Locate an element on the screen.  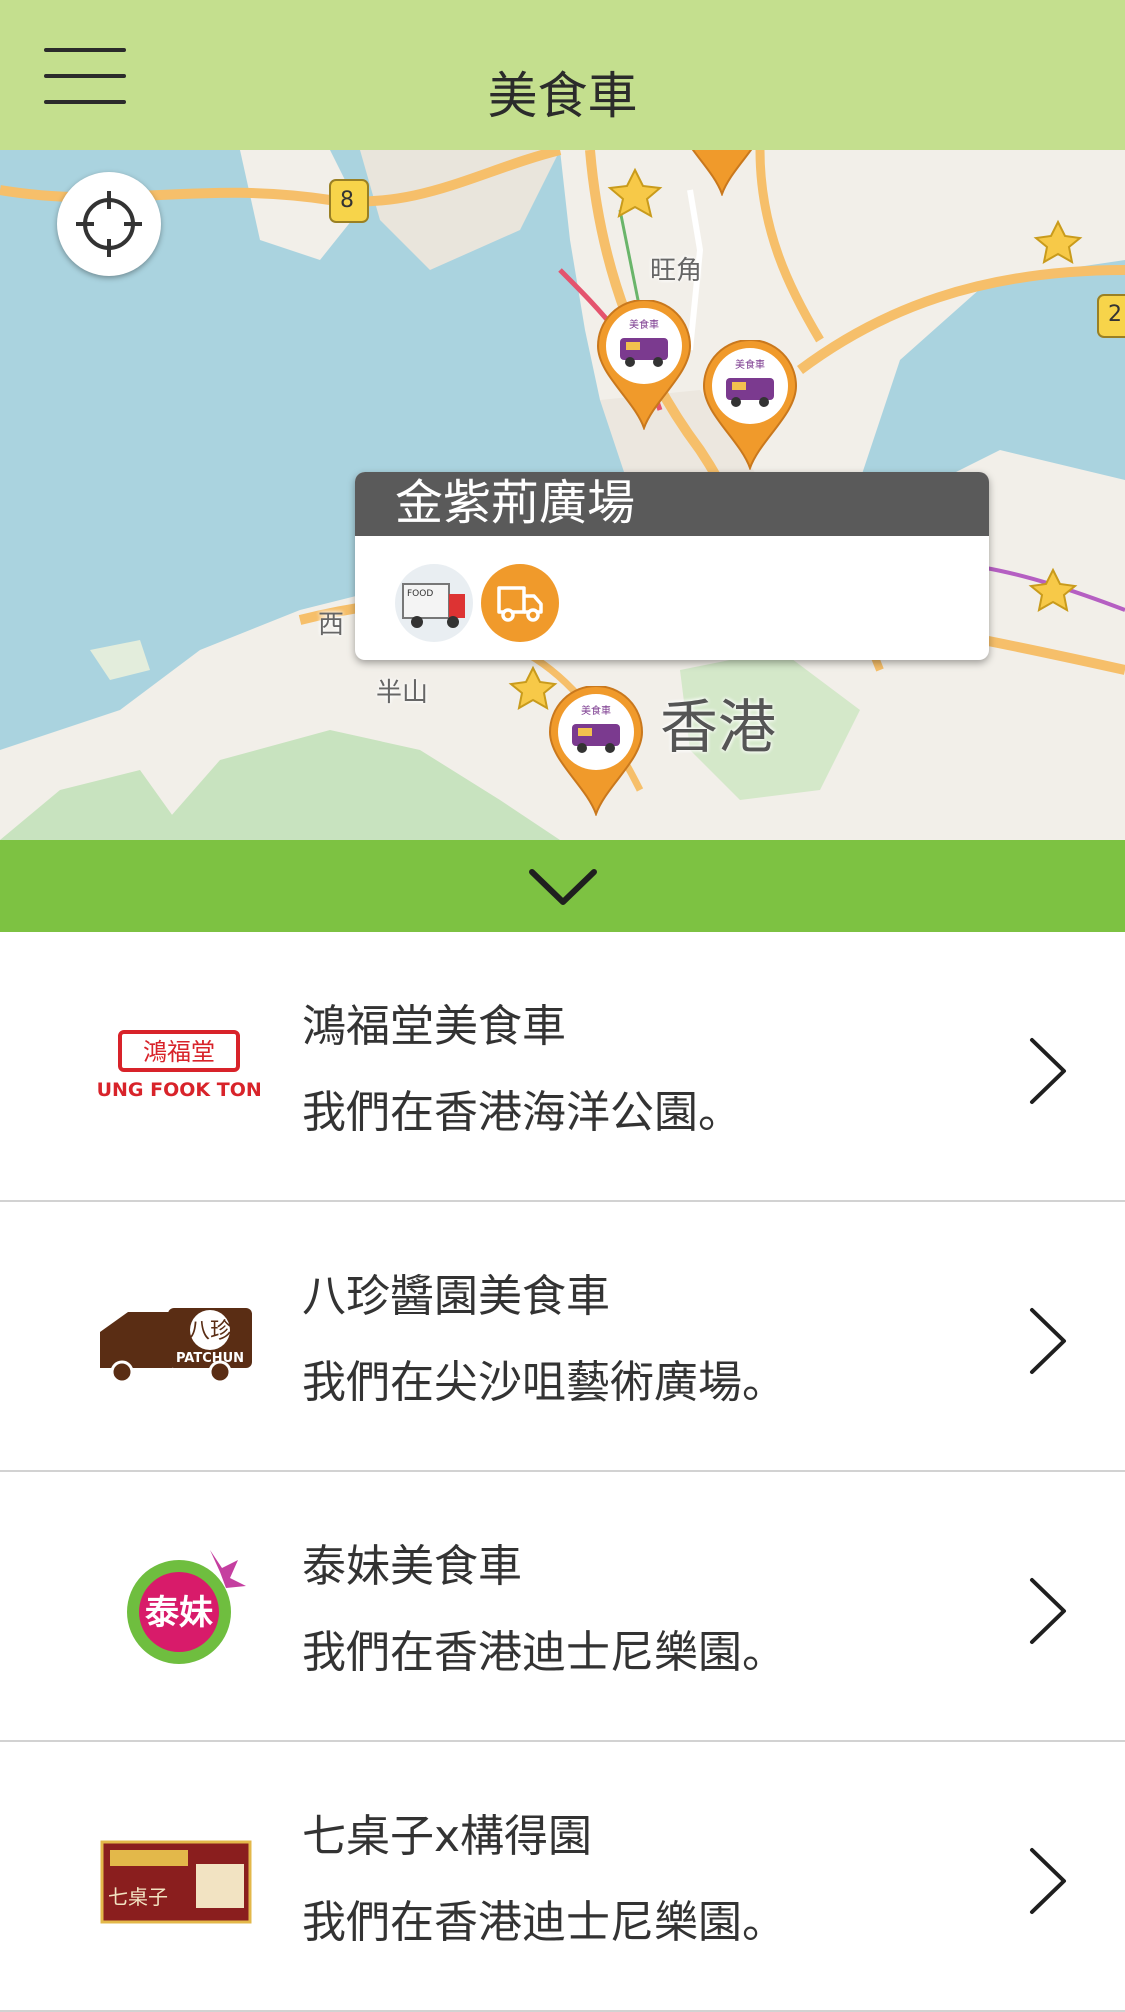
map-label-hong-kong: 香港 is located at coordinates (718, 727).